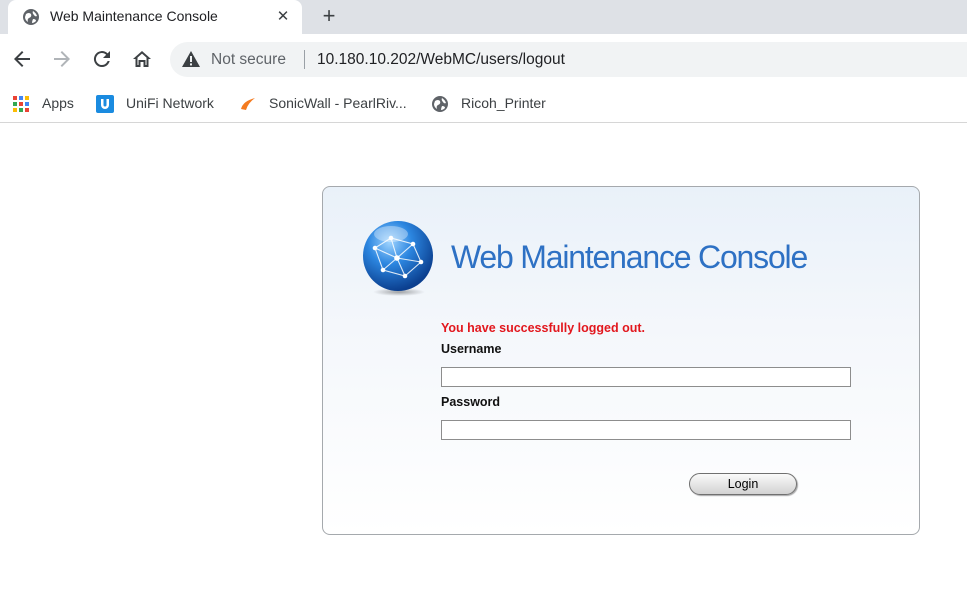  I want to click on tab-webmc: Web Maintenance Console ✕, so click(155, 17).